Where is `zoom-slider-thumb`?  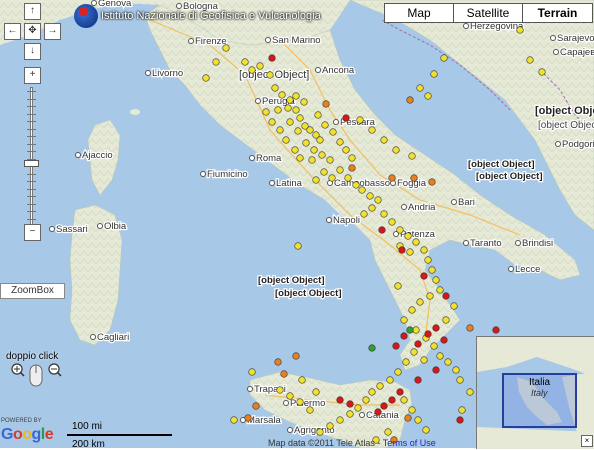
zoom-slider-thumb is located at coordinates (31, 163).